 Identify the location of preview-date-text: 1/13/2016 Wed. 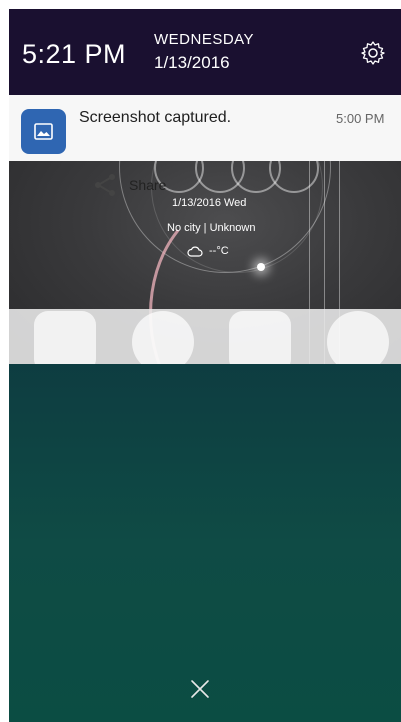
(209, 203).